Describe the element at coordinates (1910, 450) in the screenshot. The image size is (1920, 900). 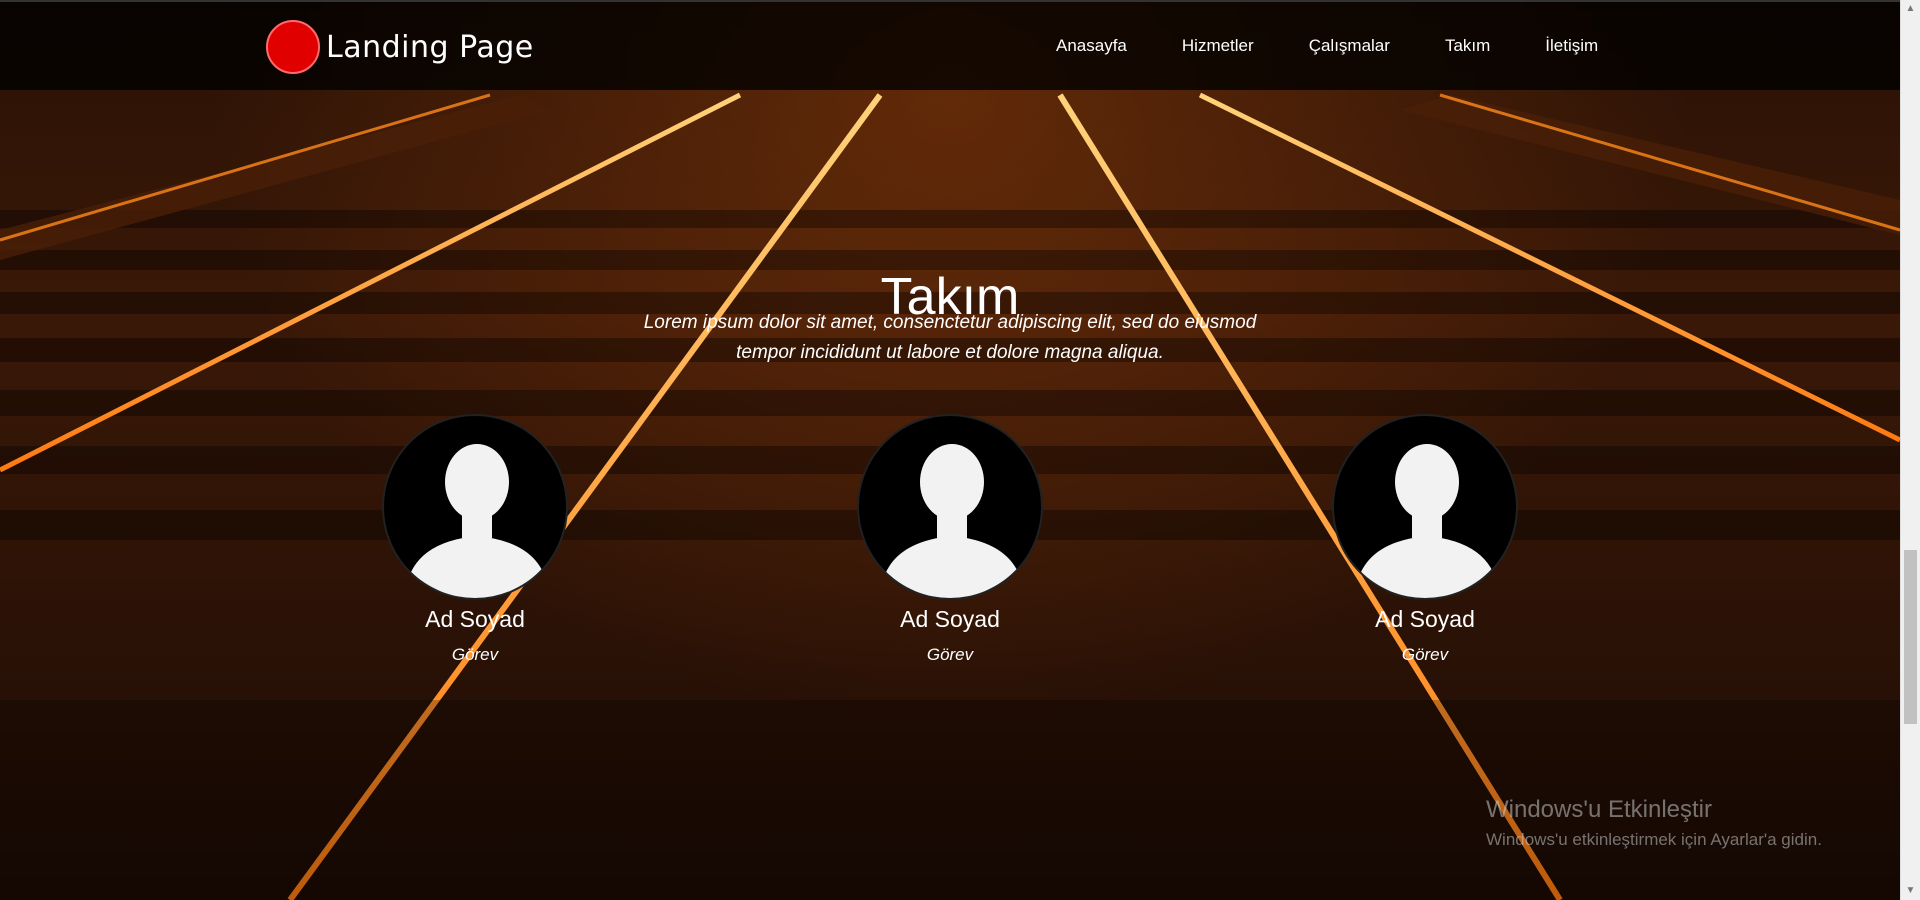
I see `page-scrollbar: ▲ ▼` at that location.